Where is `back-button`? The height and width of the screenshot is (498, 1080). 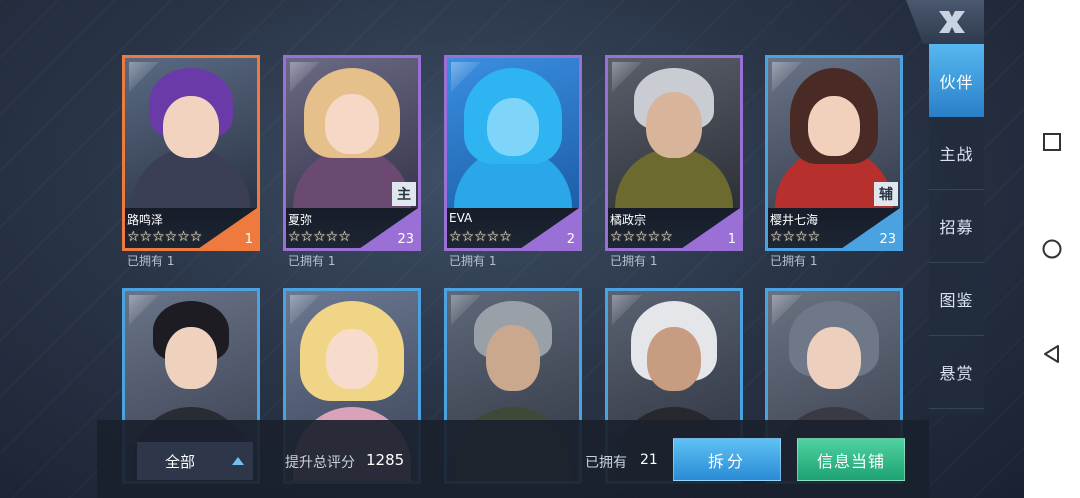
back-button is located at coordinates (1052, 354).